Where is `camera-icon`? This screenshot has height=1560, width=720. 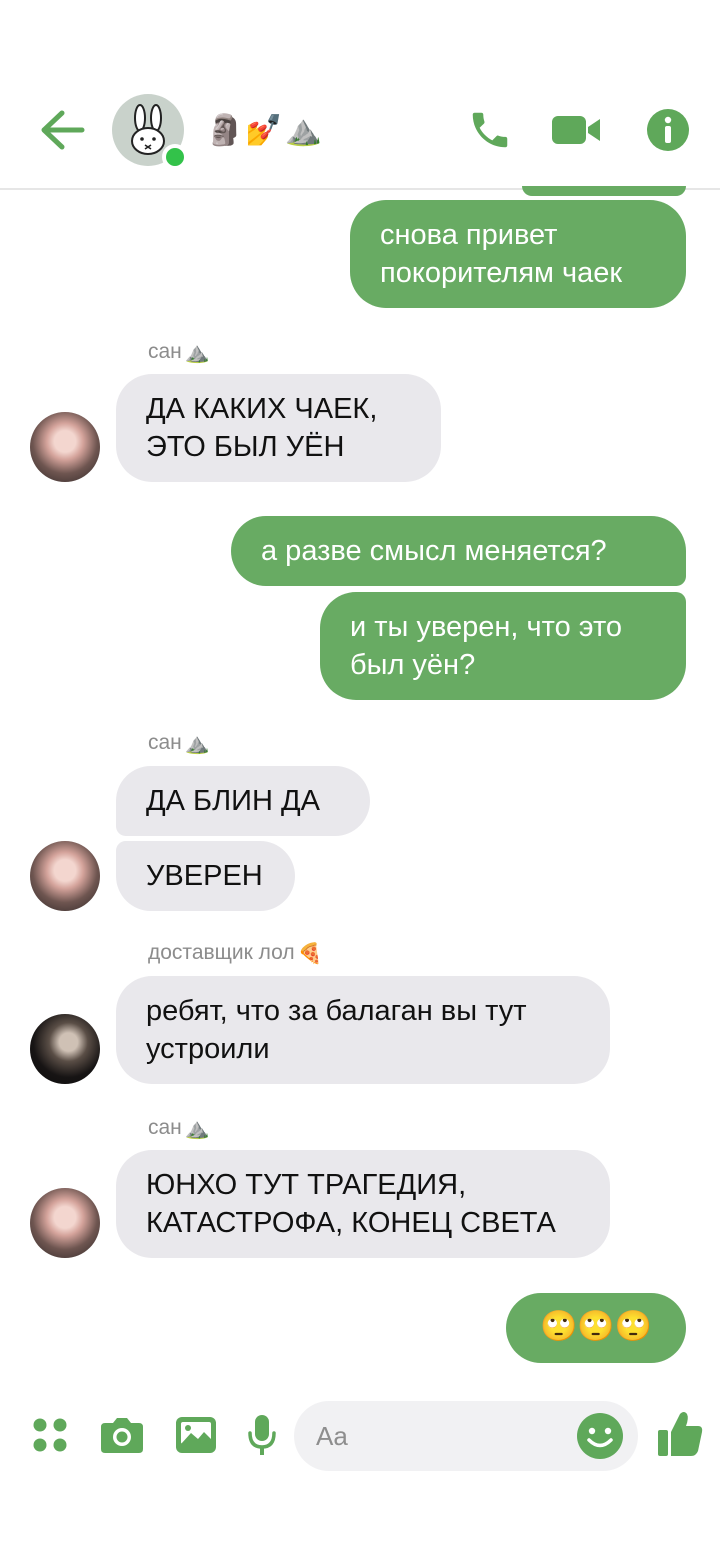
camera-icon is located at coordinates (122, 1435).